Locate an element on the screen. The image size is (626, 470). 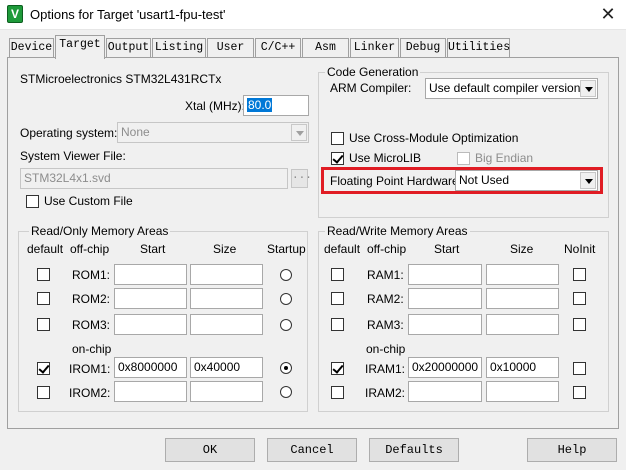
ok-button: OK is located at coordinates (210, 450).